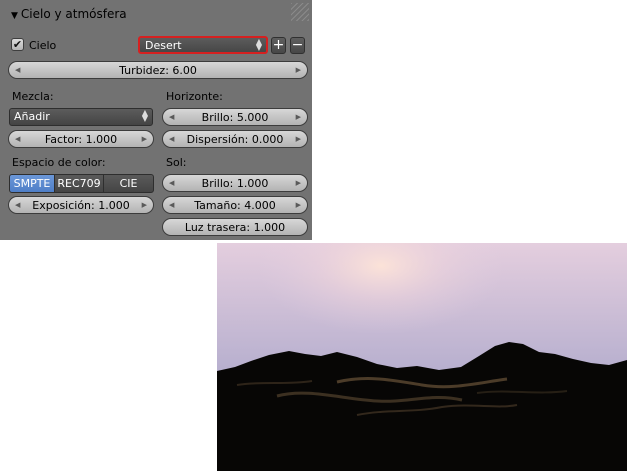 The width and height of the screenshot is (630, 474). I want to click on remove-preset-button: −, so click(297, 45).